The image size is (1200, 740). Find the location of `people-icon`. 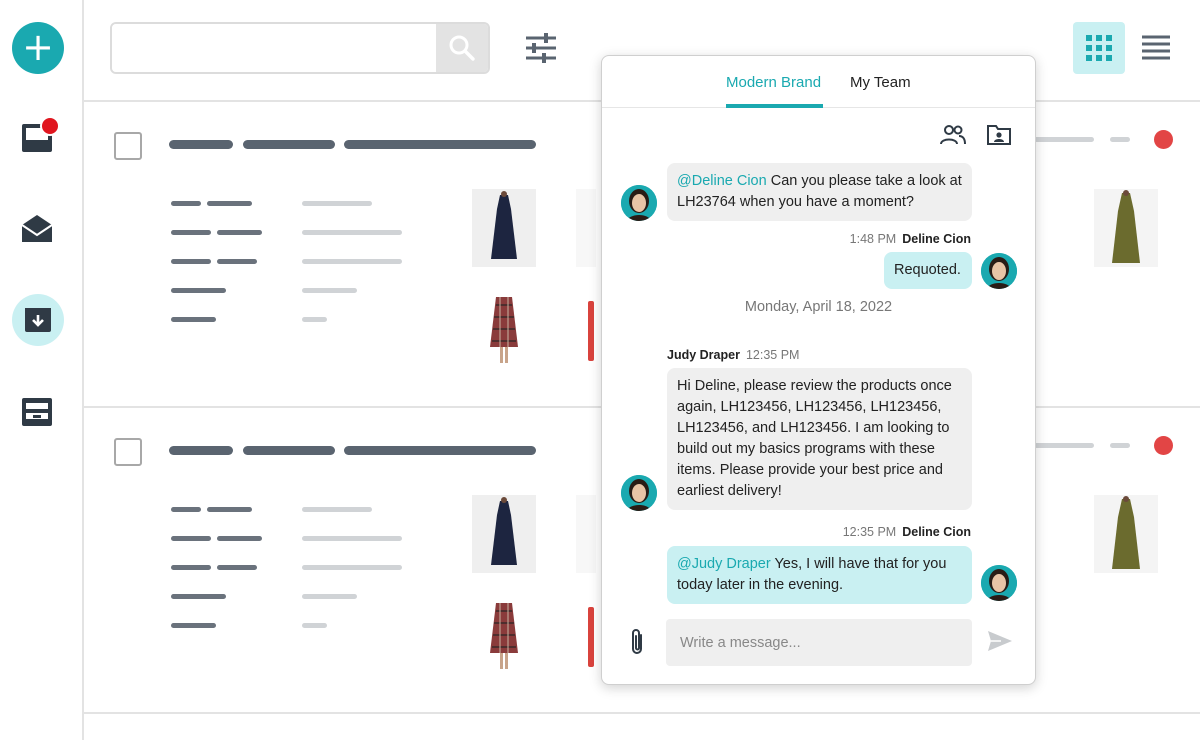

people-icon is located at coordinates (953, 135).